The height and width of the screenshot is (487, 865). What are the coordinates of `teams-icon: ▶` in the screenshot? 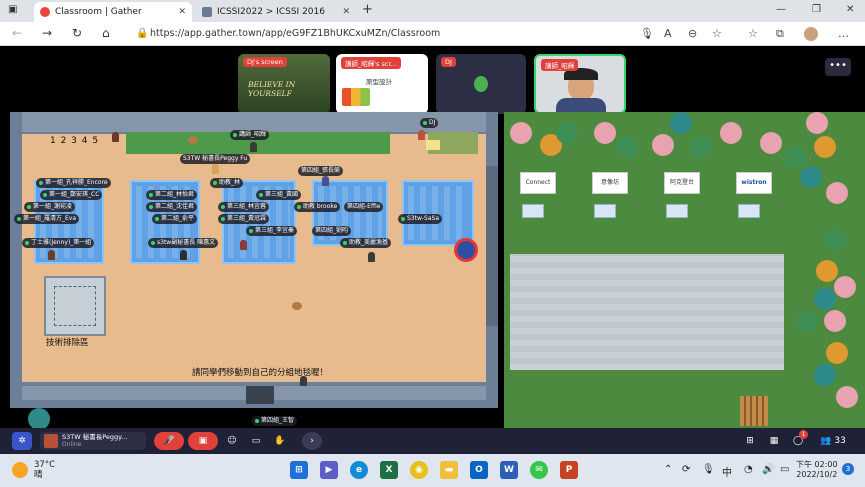 It's located at (329, 470).